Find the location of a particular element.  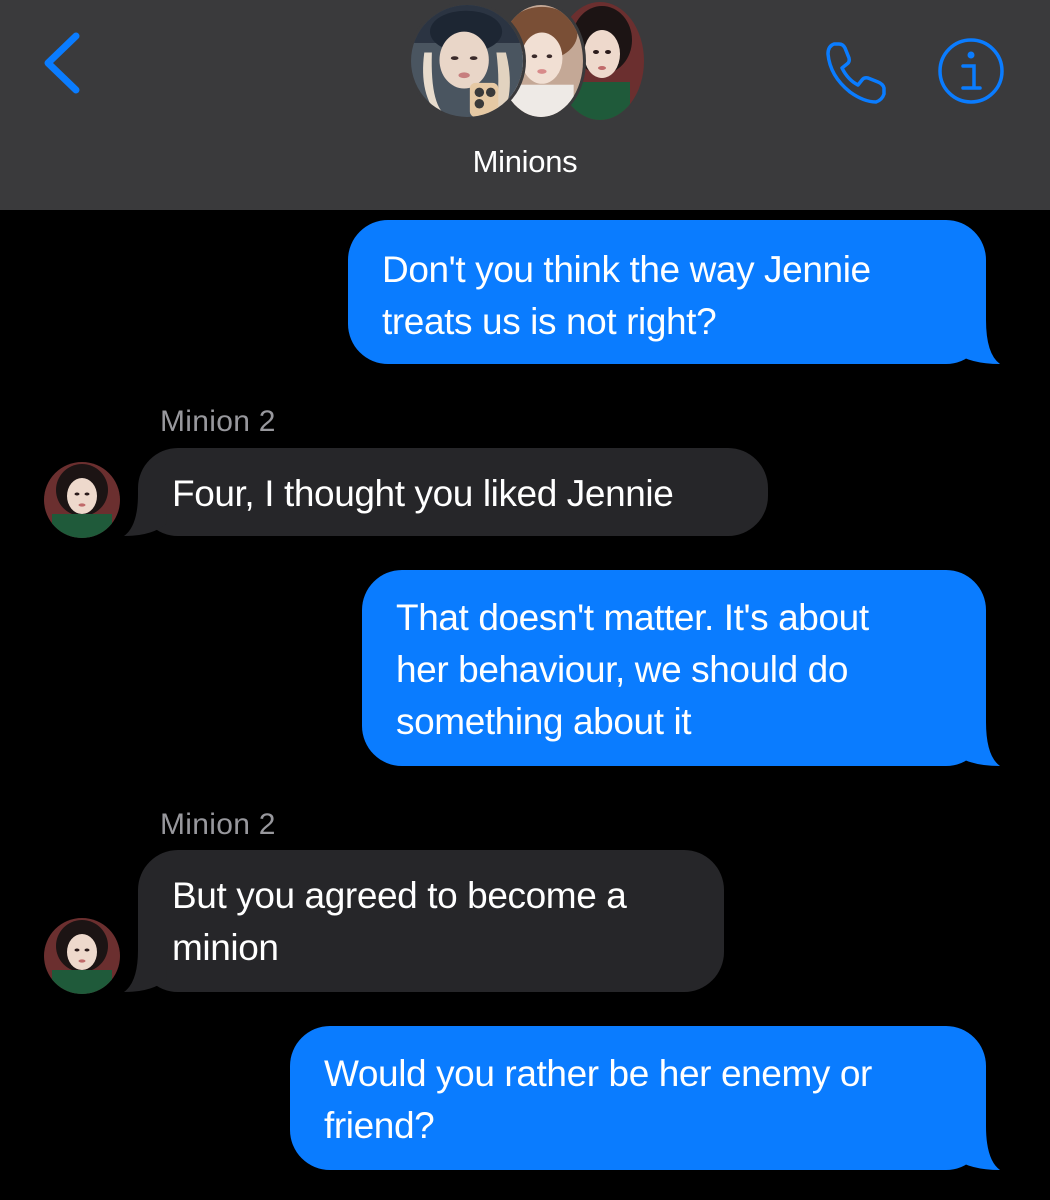

message-line: That doesn't matter. It's about is located at coordinates (632, 617).